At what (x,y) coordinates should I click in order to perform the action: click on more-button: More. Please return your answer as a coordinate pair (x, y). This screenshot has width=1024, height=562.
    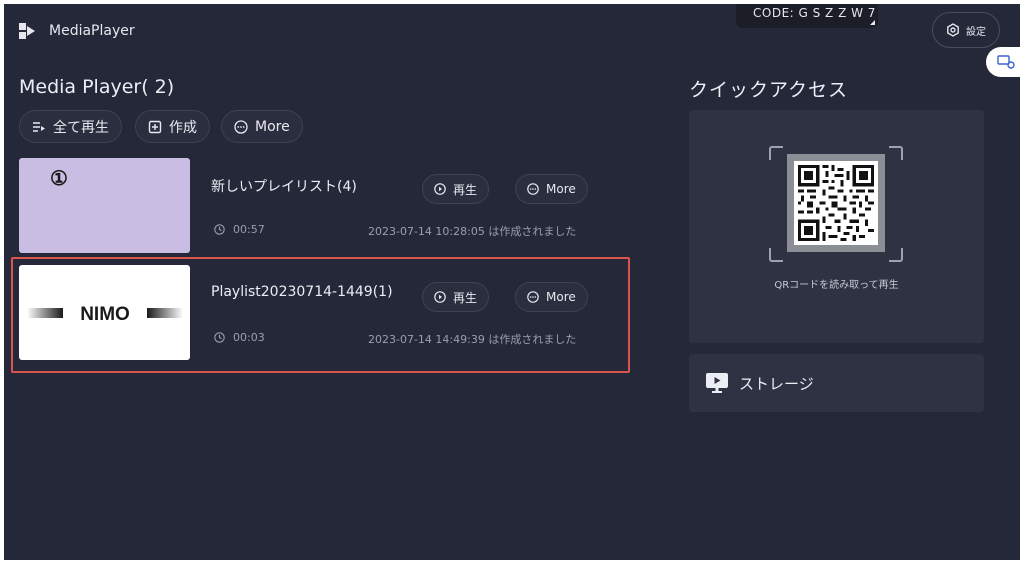
    Looking at the image, I should click on (262, 126).